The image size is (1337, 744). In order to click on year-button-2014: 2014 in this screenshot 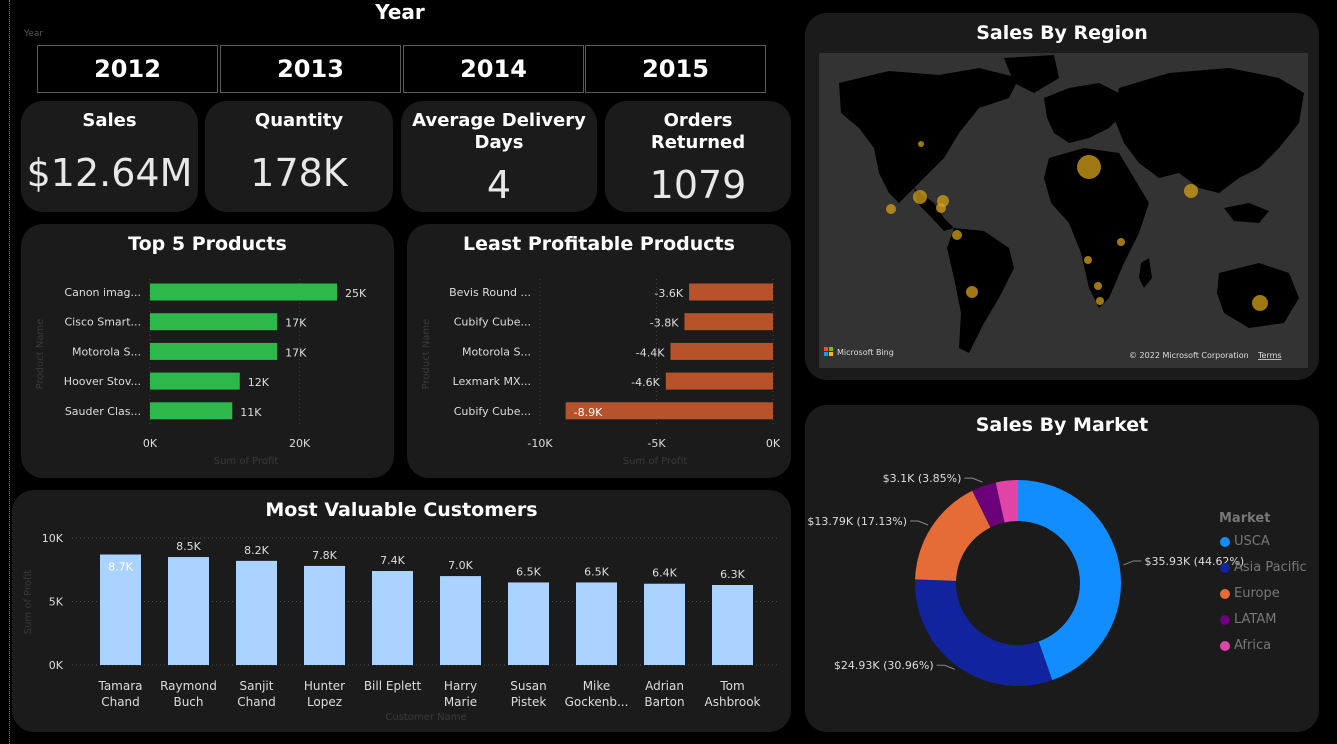, I will do `click(493, 69)`.